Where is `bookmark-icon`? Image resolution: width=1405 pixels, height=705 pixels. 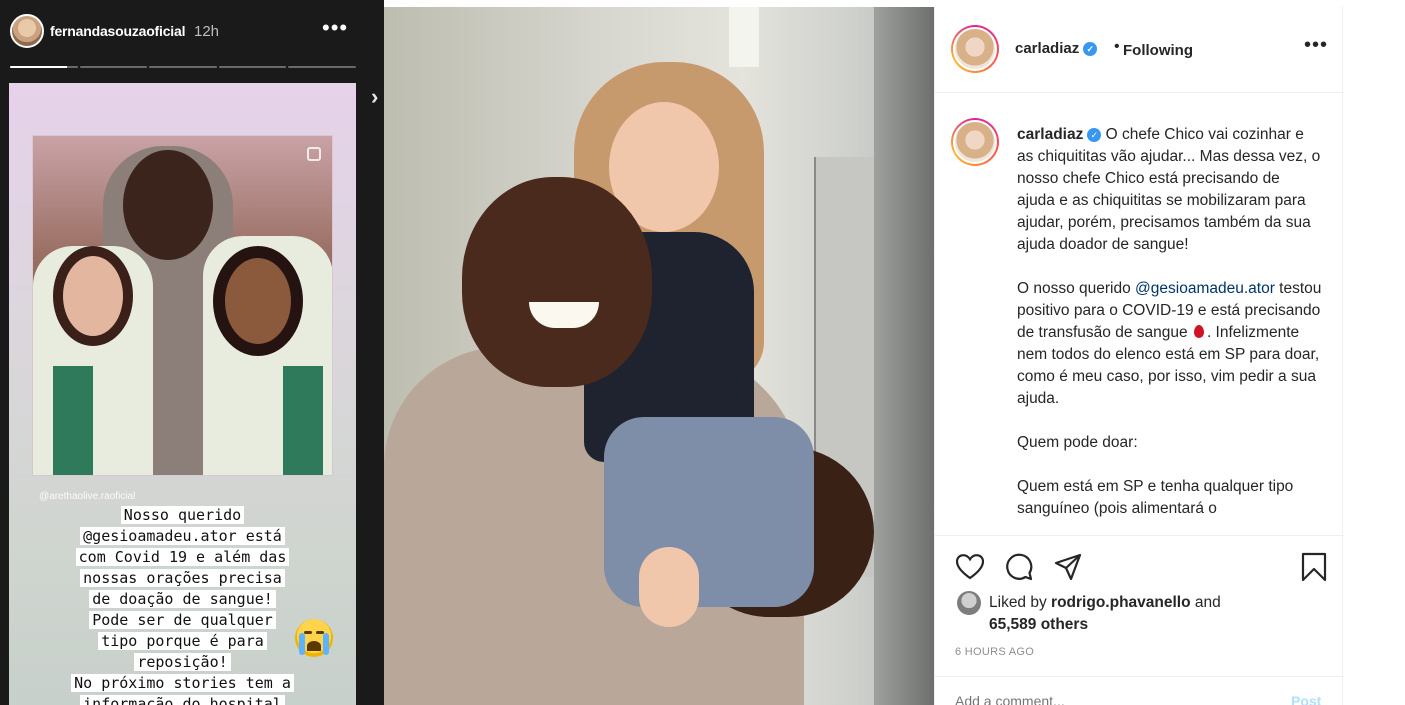 bookmark-icon is located at coordinates (1314, 567).